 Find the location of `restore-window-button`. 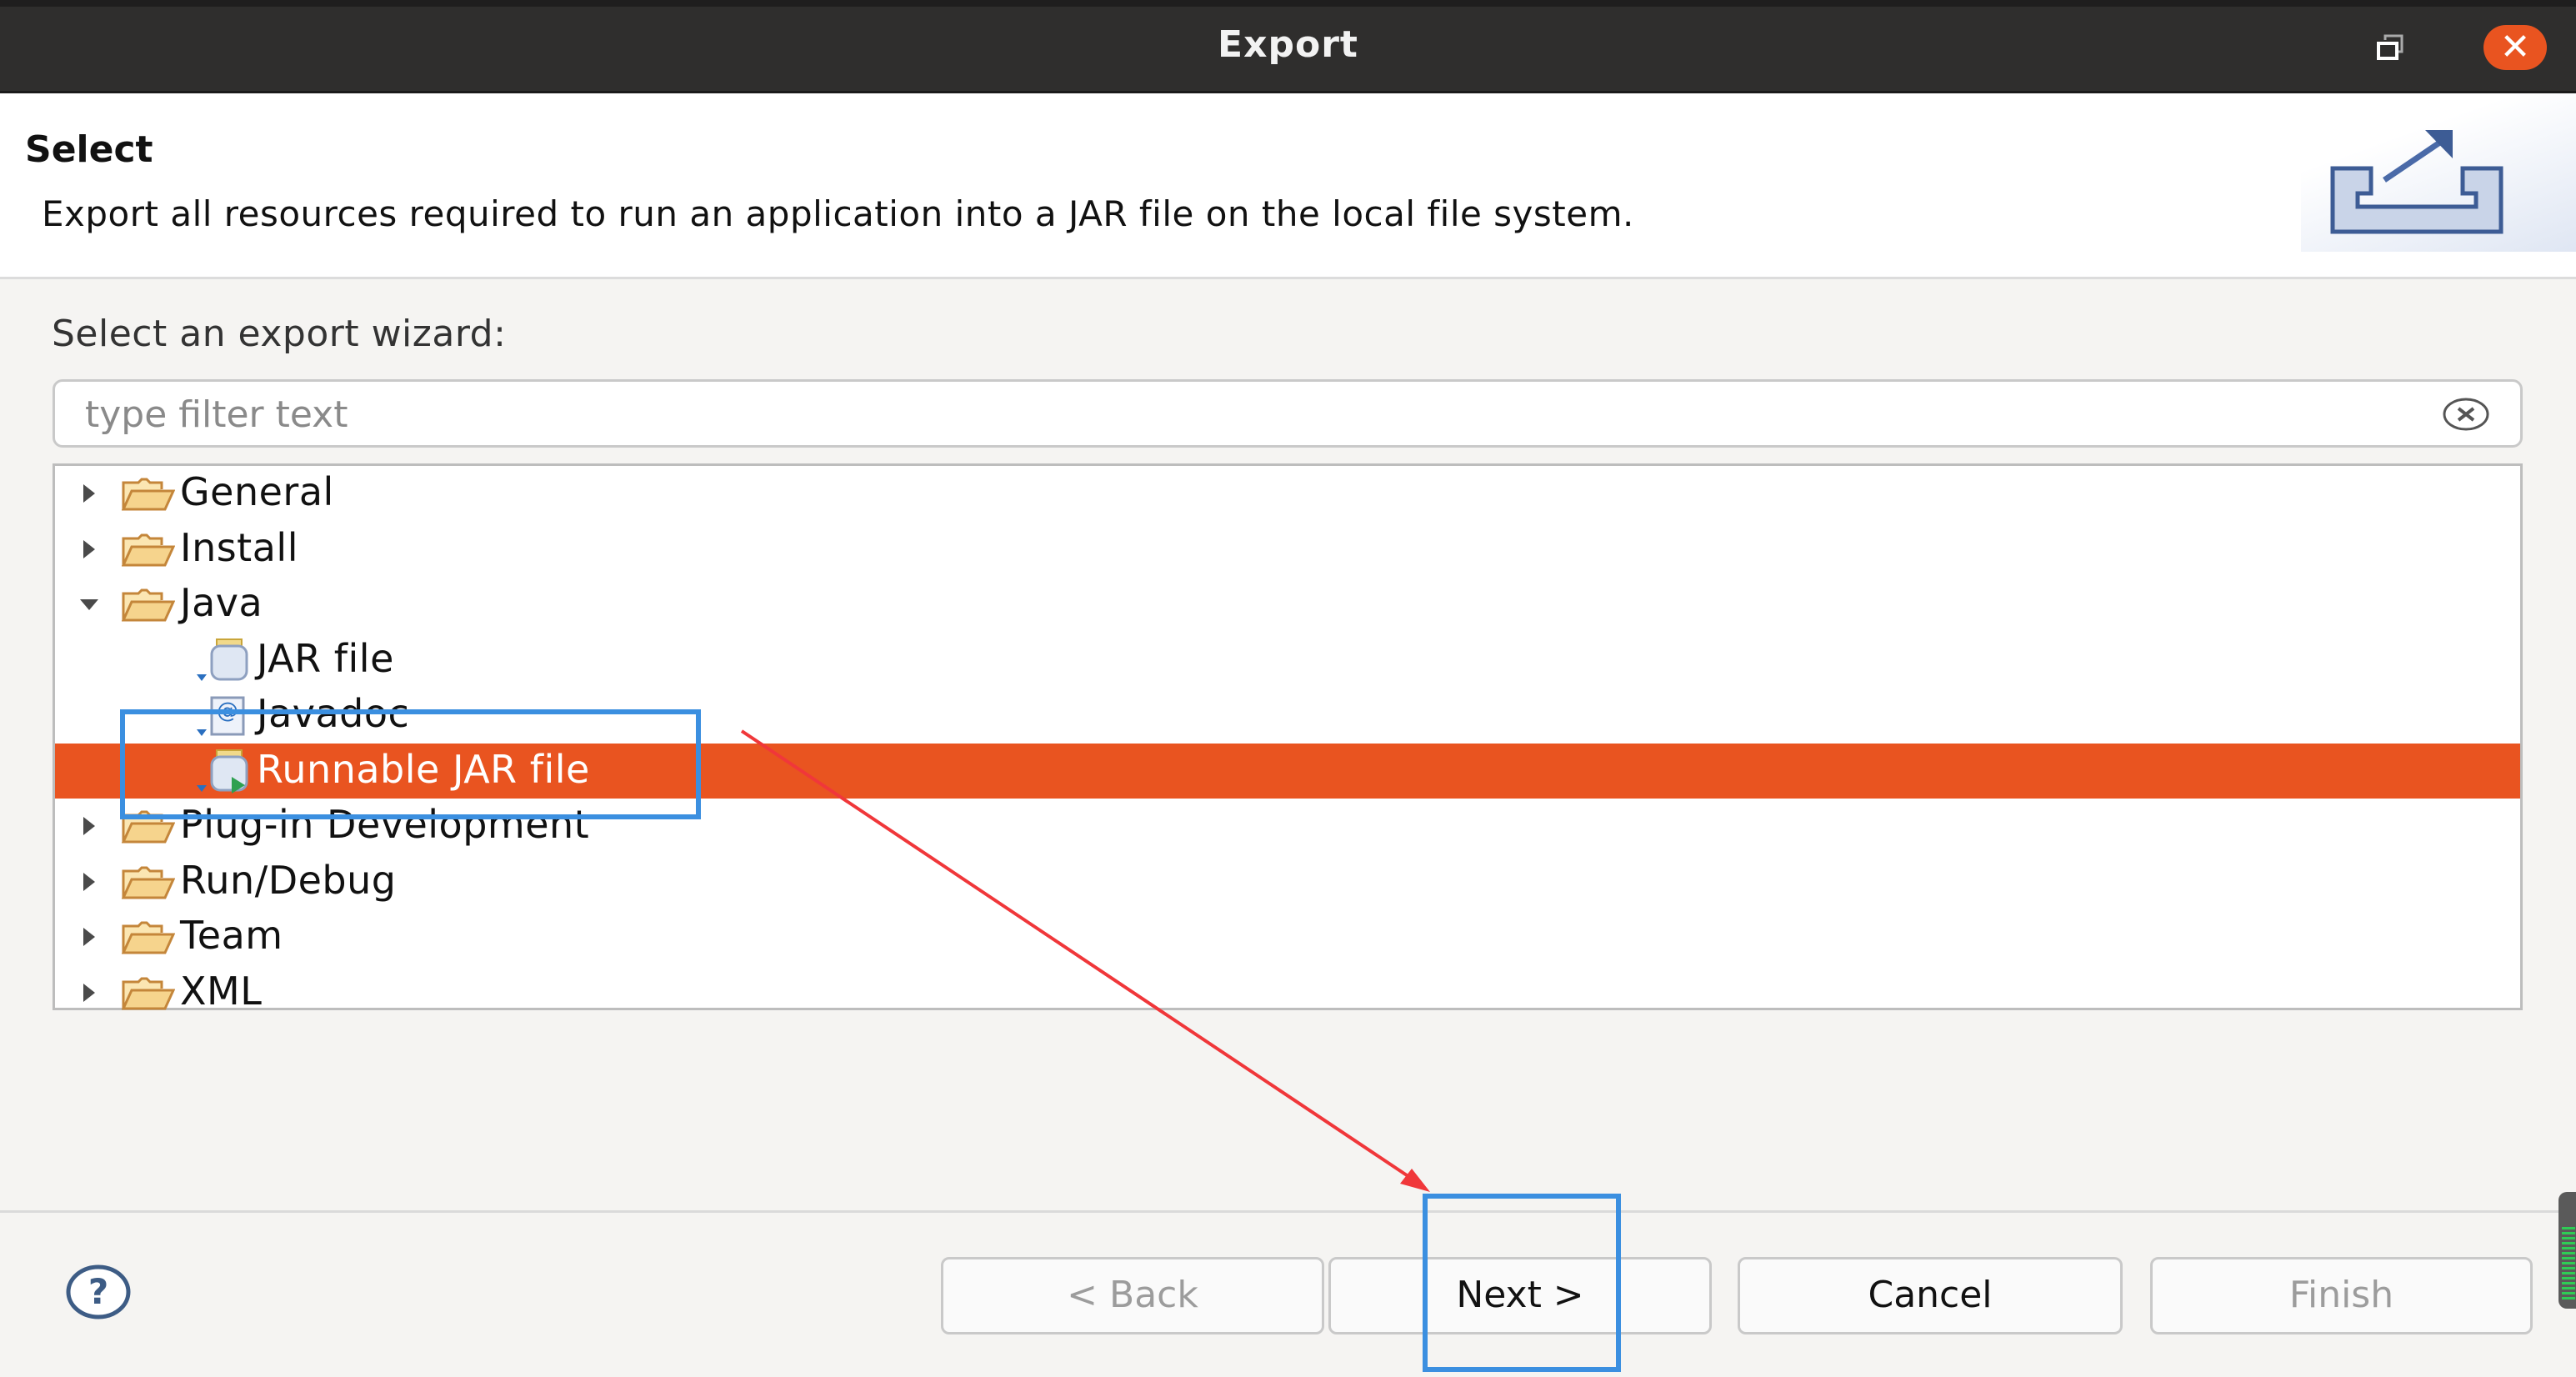

restore-window-button is located at coordinates (2391, 47).